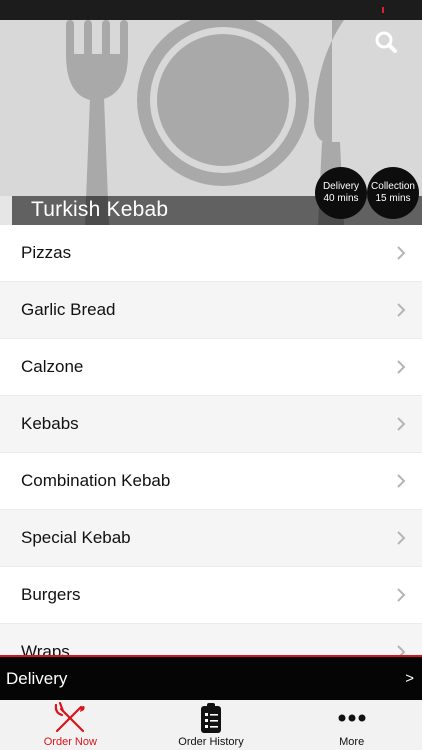 Image resolution: width=422 pixels, height=750 pixels. I want to click on tab-order-now: Order Now, so click(70, 725).